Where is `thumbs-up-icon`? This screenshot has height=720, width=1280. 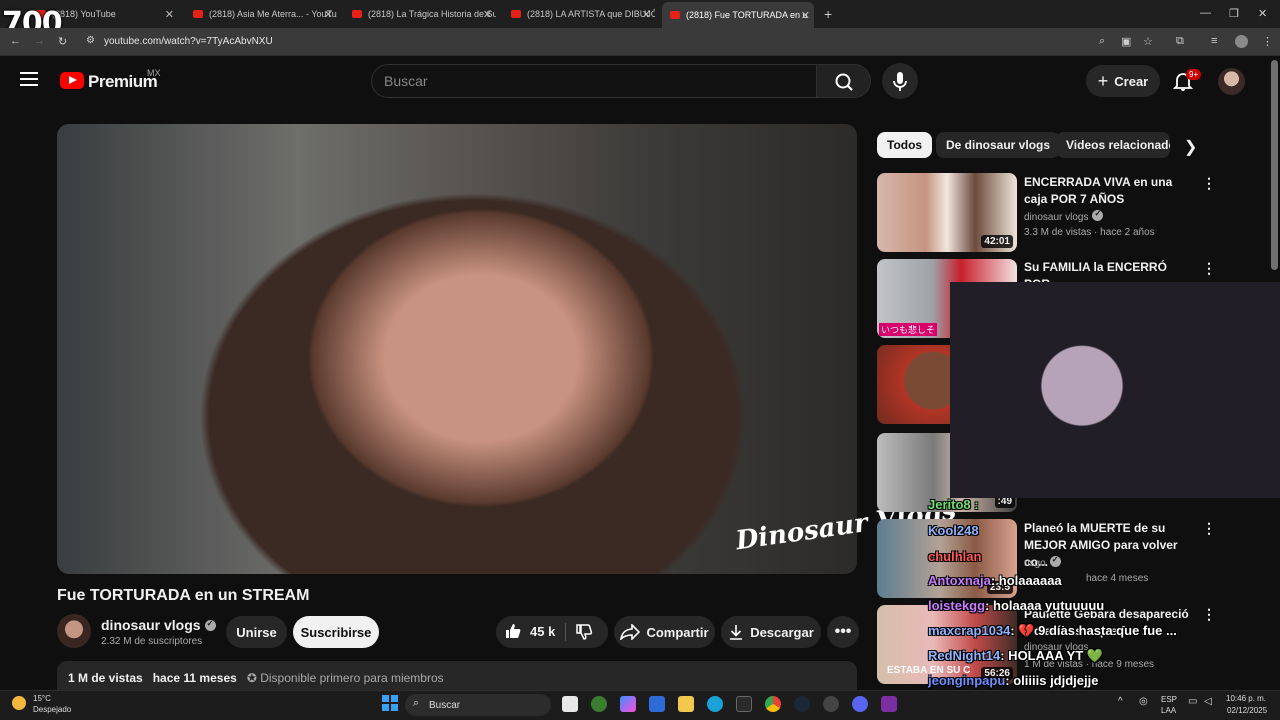 thumbs-up-icon is located at coordinates (513, 631).